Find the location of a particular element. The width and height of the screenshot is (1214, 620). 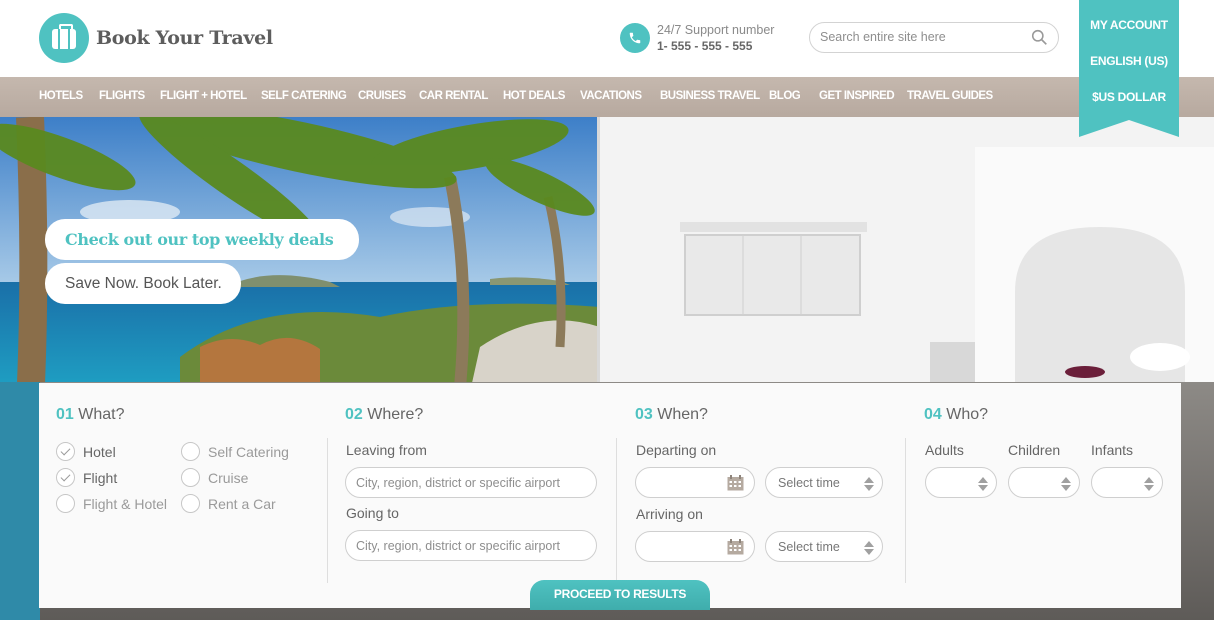

site-search is located at coordinates (934, 37).